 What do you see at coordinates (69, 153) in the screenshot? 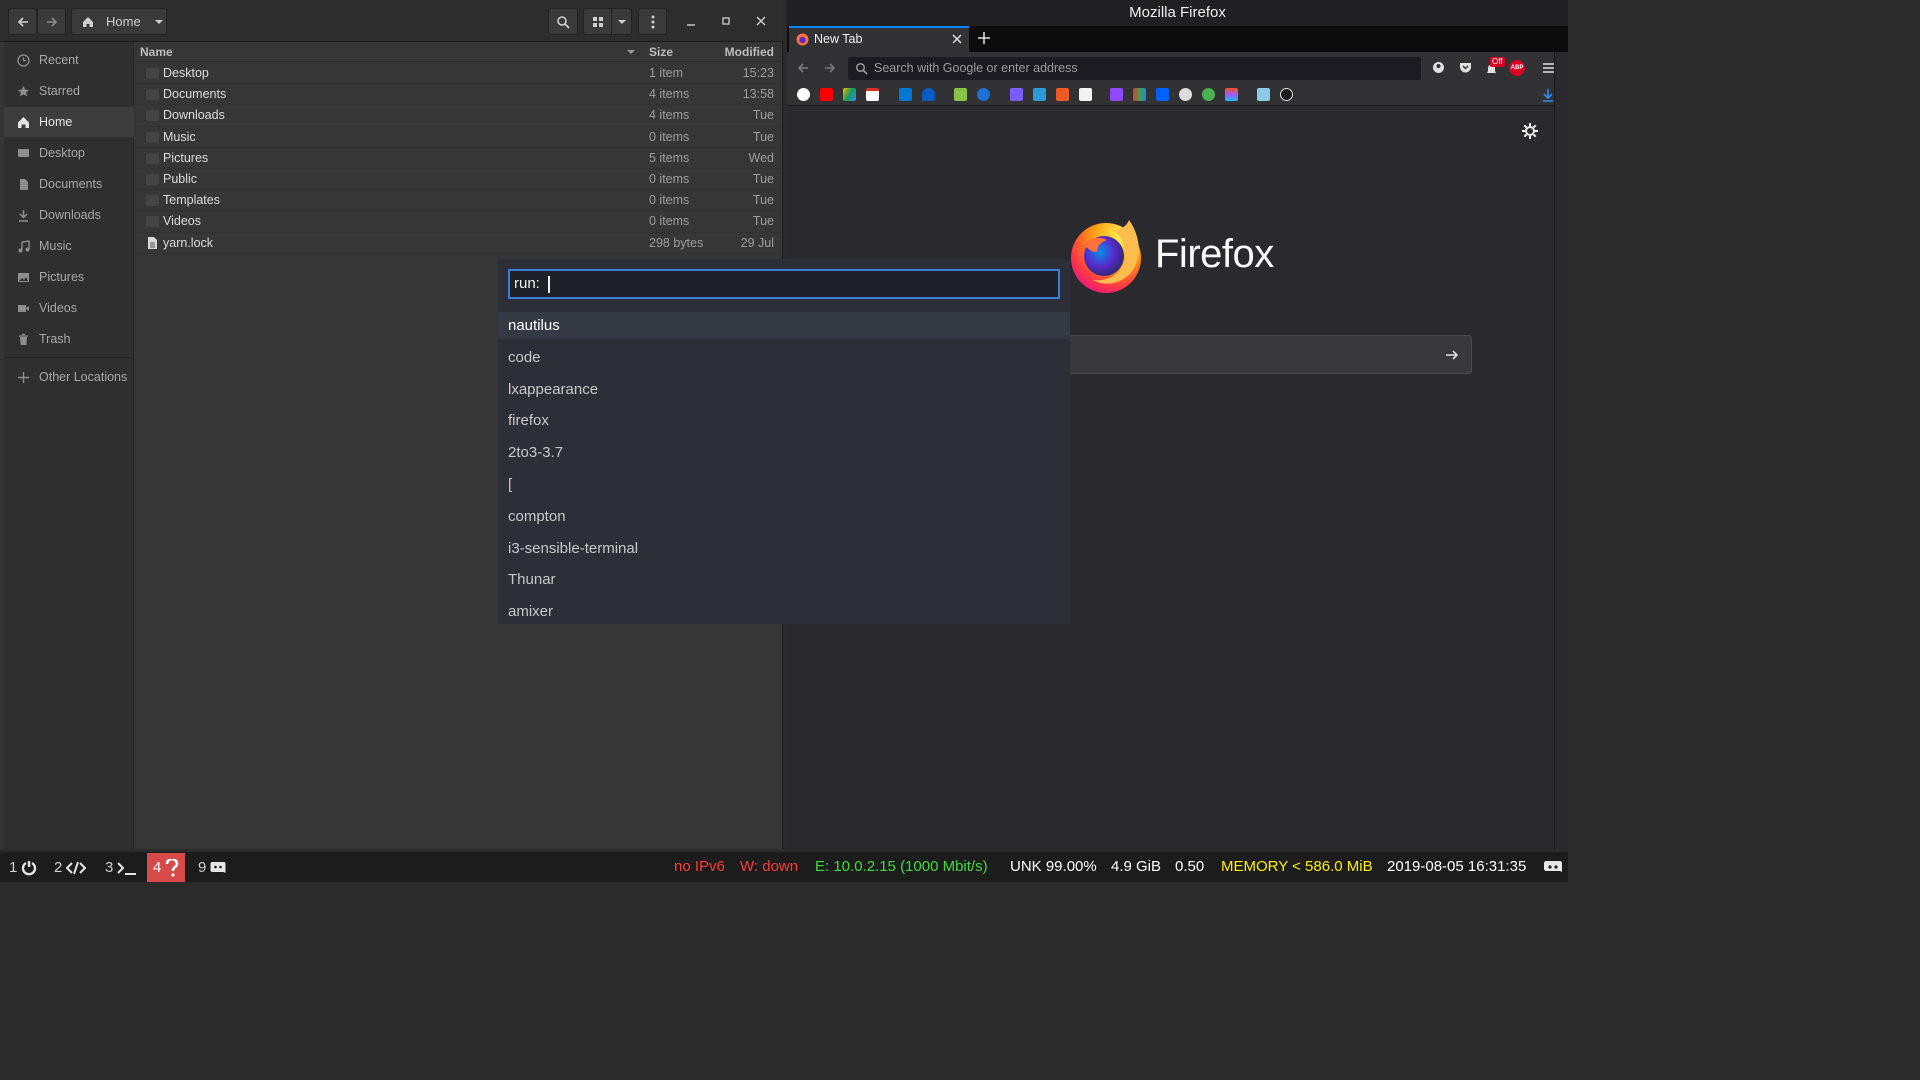
I see `sidebar-item-desktop: Desktop` at bounding box center [69, 153].